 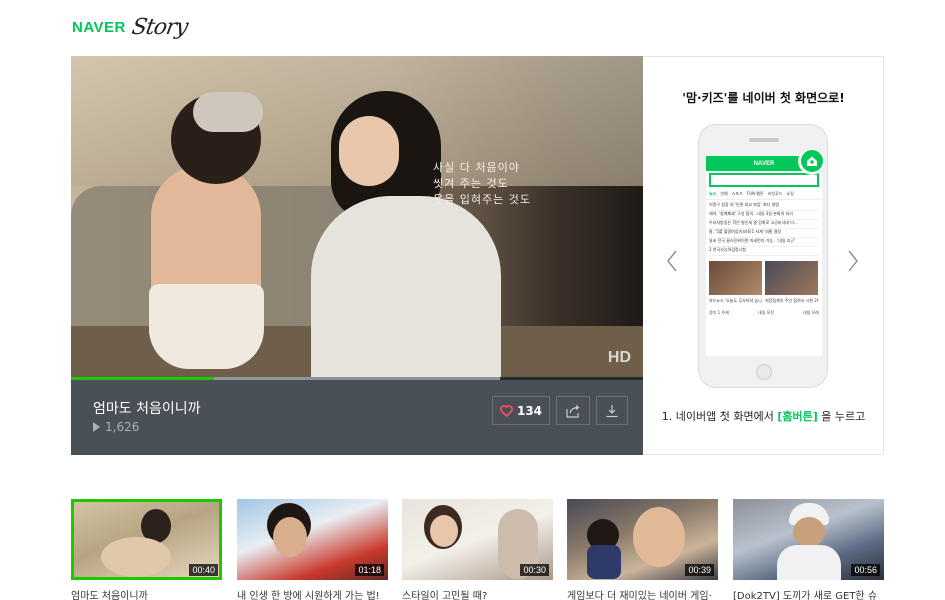 I want to click on phone-news-item: 에어, '청계폐쇄' 구성 합의…내달 3일 본회의 처리, so click(x=764, y=215).